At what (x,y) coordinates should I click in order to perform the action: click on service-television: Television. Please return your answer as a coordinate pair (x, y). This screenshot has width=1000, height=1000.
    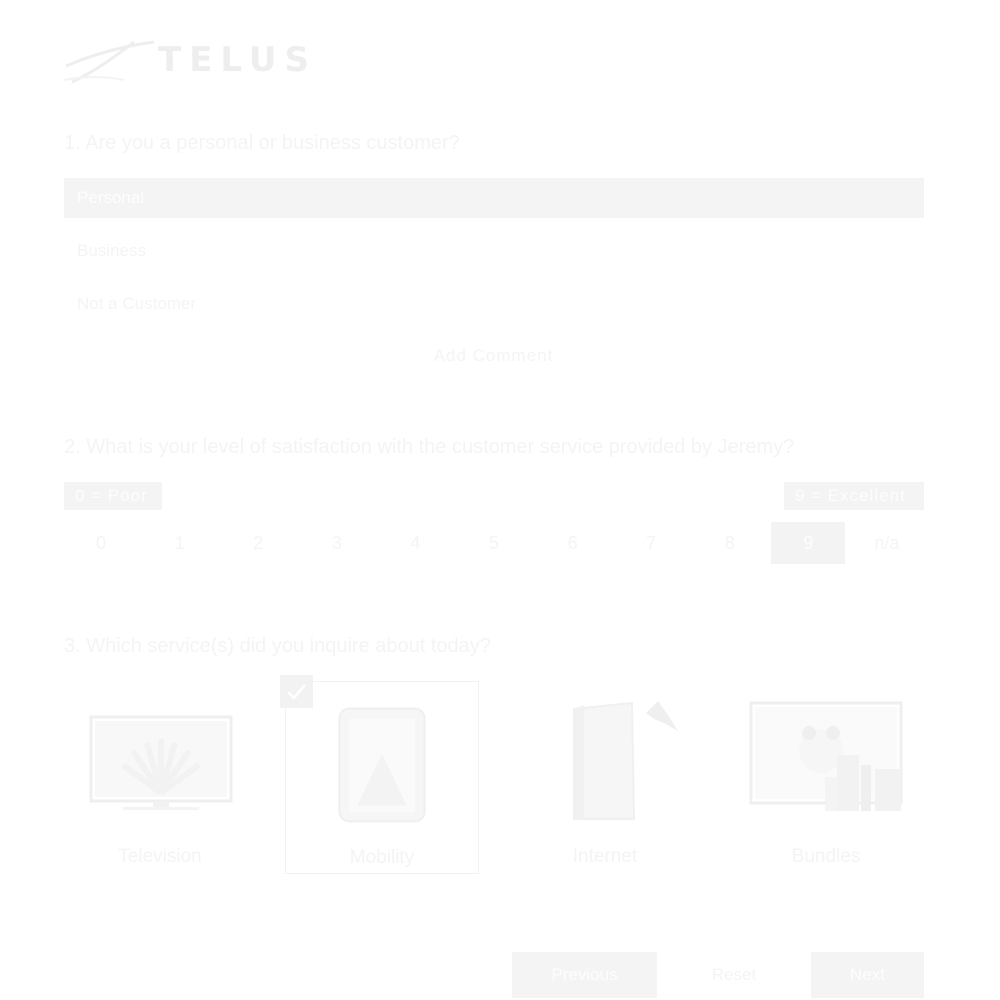
    Looking at the image, I should click on (160, 777).